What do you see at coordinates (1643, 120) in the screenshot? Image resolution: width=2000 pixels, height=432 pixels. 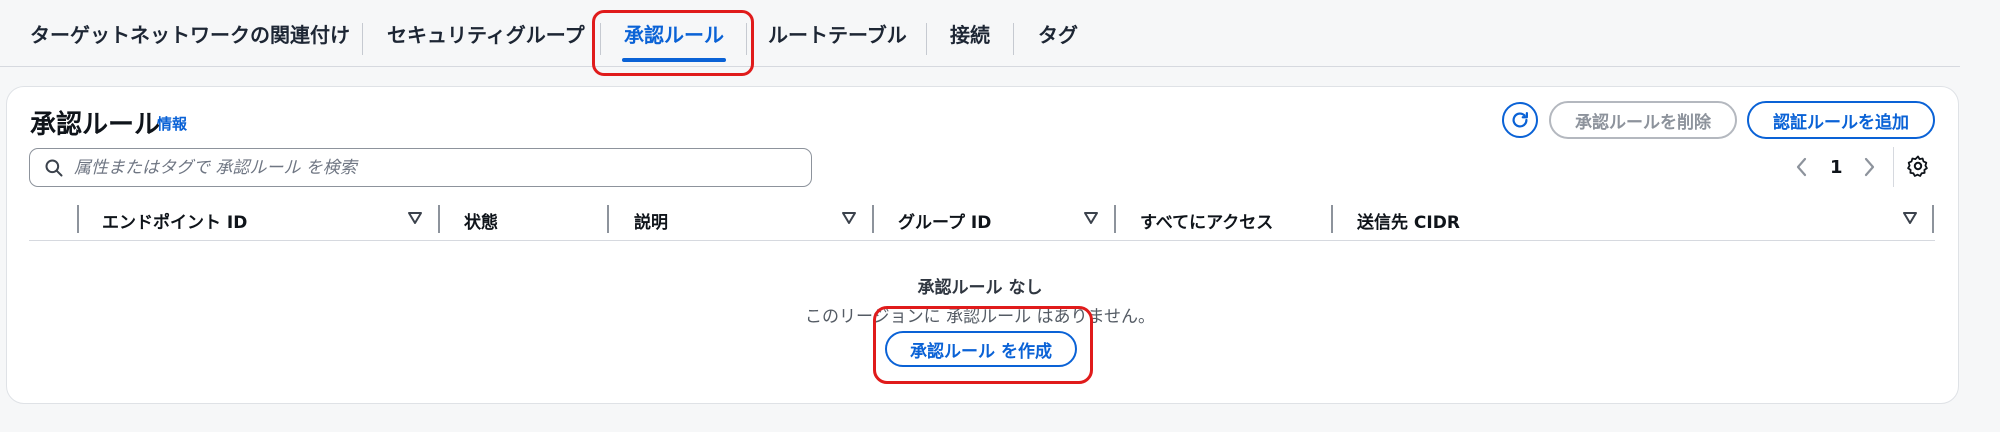 I see `delete-authorization-rule-button: 承認ルールを削除` at bounding box center [1643, 120].